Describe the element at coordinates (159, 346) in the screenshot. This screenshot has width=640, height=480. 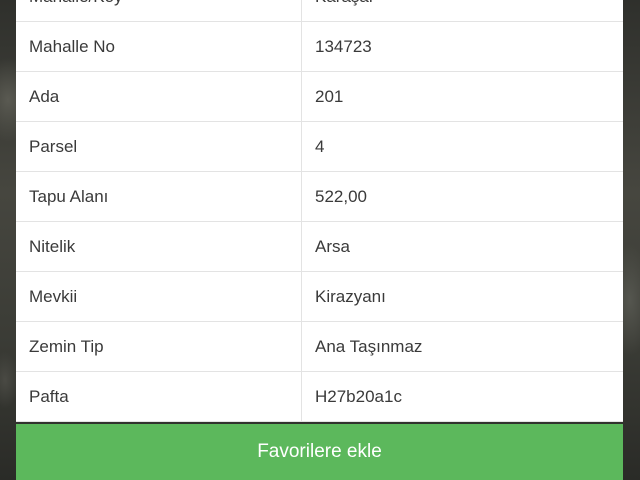
I see `row-label: Zemin Tip` at that location.